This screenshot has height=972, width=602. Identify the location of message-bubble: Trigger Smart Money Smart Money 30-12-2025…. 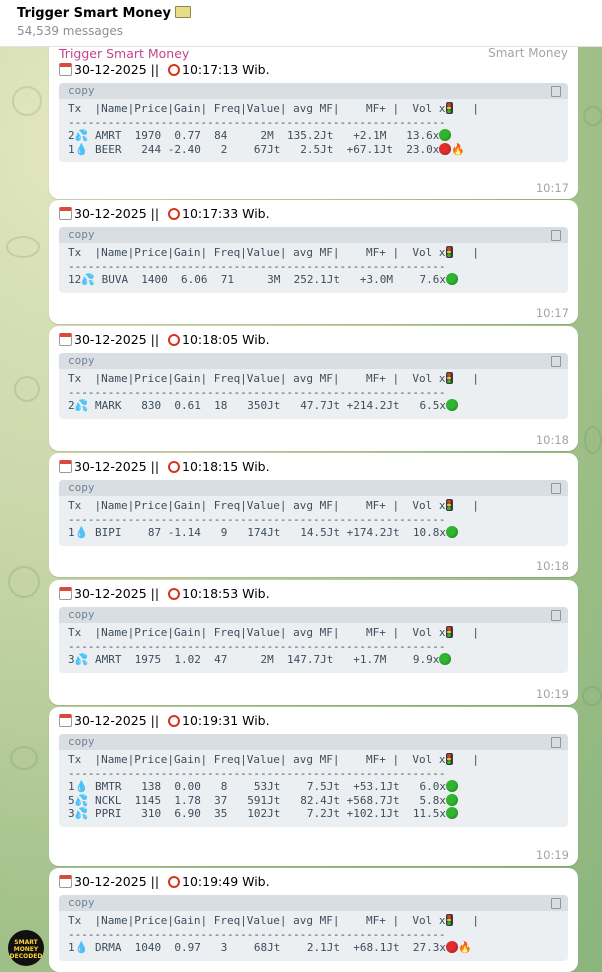
(313, 122).